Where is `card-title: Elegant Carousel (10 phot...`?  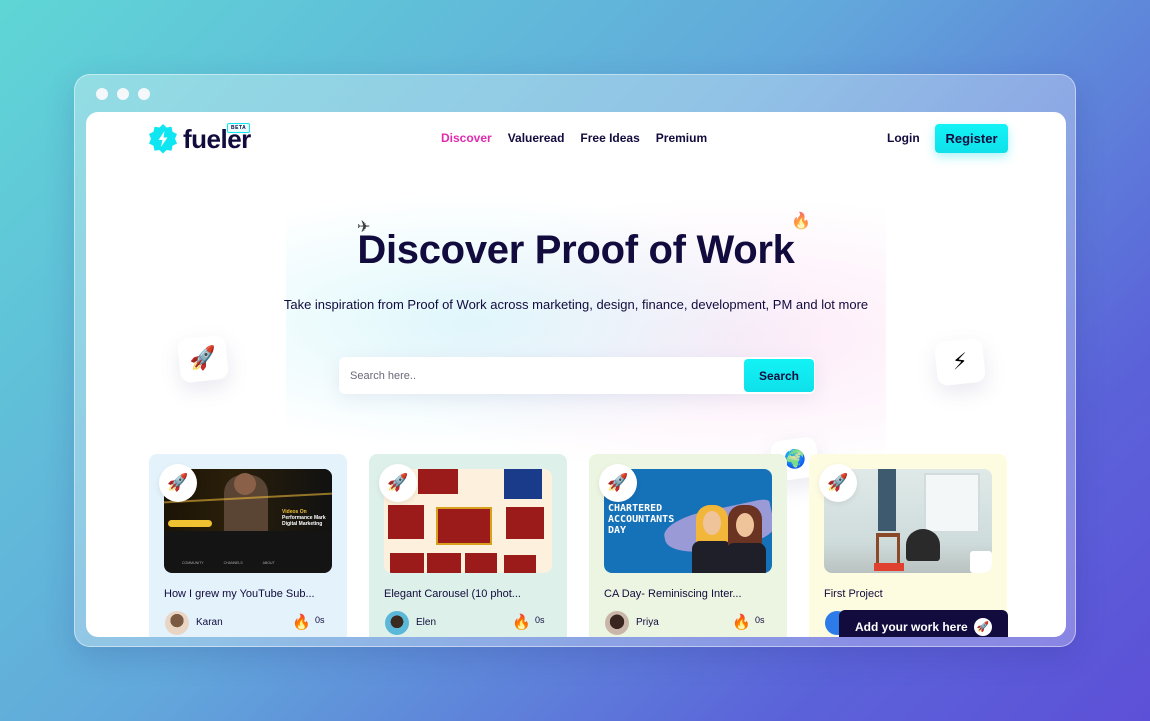 card-title: Elegant Carousel (10 phot... is located at coordinates (452, 594).